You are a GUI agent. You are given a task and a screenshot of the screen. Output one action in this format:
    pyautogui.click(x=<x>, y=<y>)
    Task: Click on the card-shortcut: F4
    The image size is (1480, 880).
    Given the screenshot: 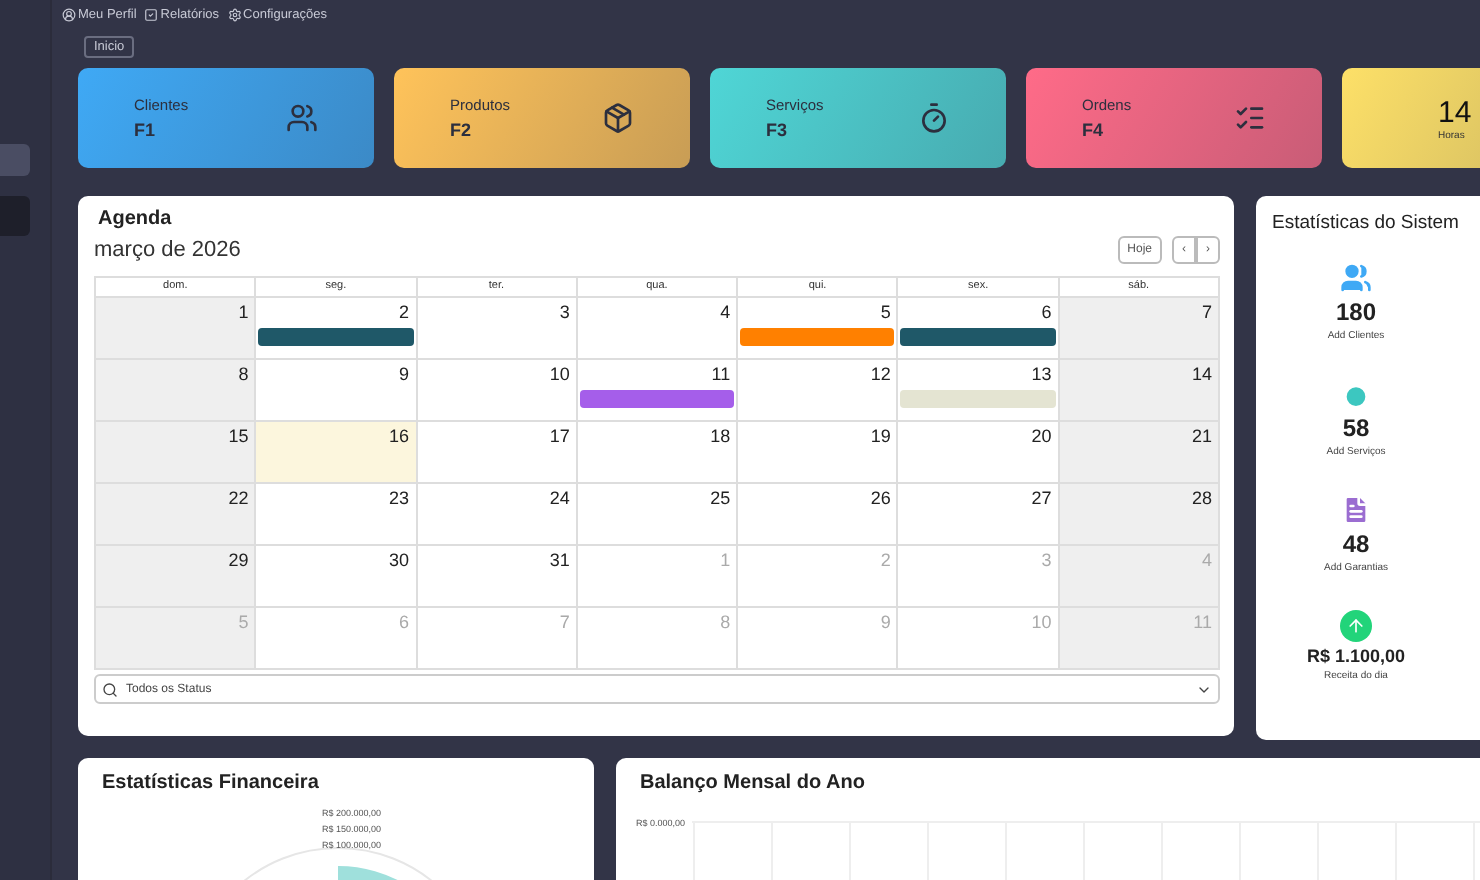 What is the action you would take?
    pyautogui.click(x=1094, y=130)
    